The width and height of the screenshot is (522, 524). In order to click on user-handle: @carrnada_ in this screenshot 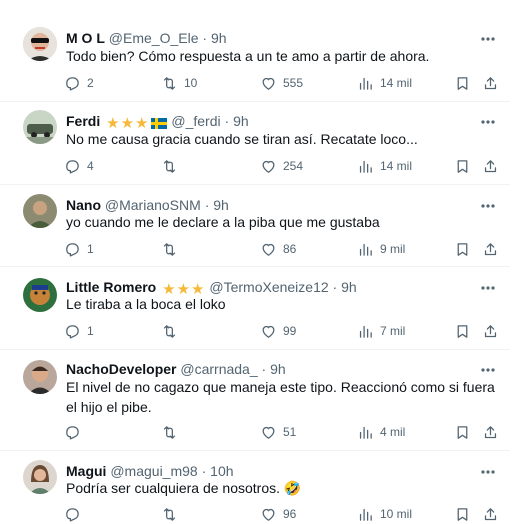, I will do `click(218, 369)`.